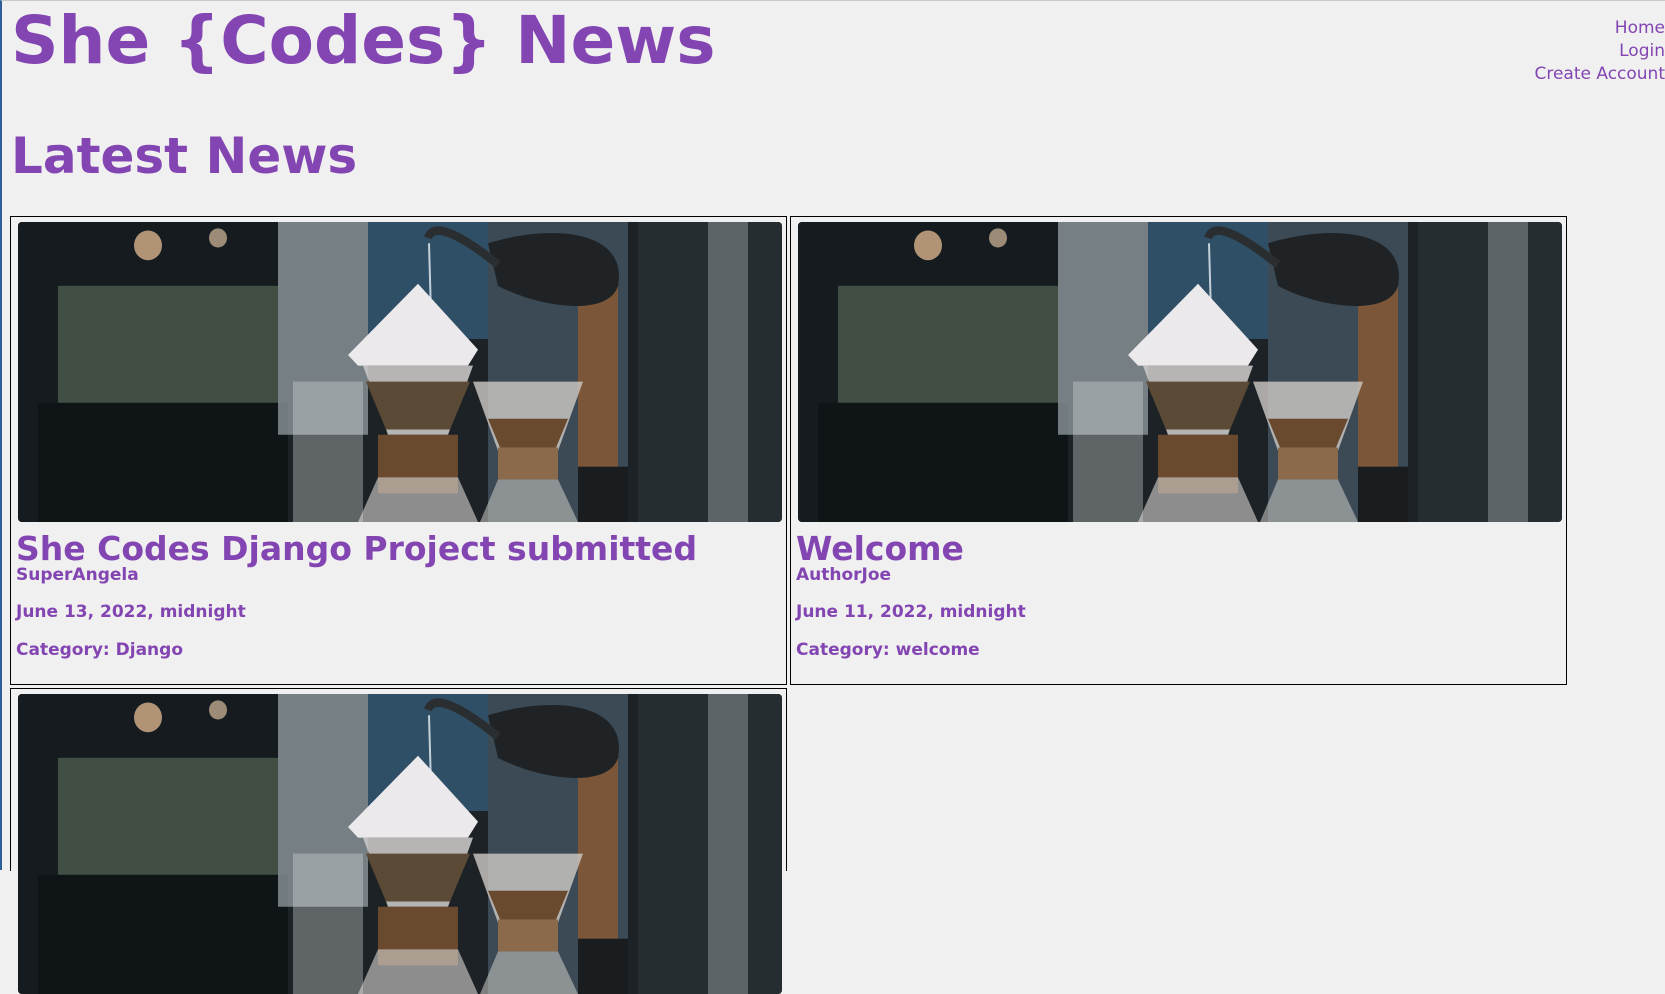 The image size is (1665, 994). Describe the element at coordinates (184, 156) in the screenshot. I see `latest-news-heading: Latest News` at that location.